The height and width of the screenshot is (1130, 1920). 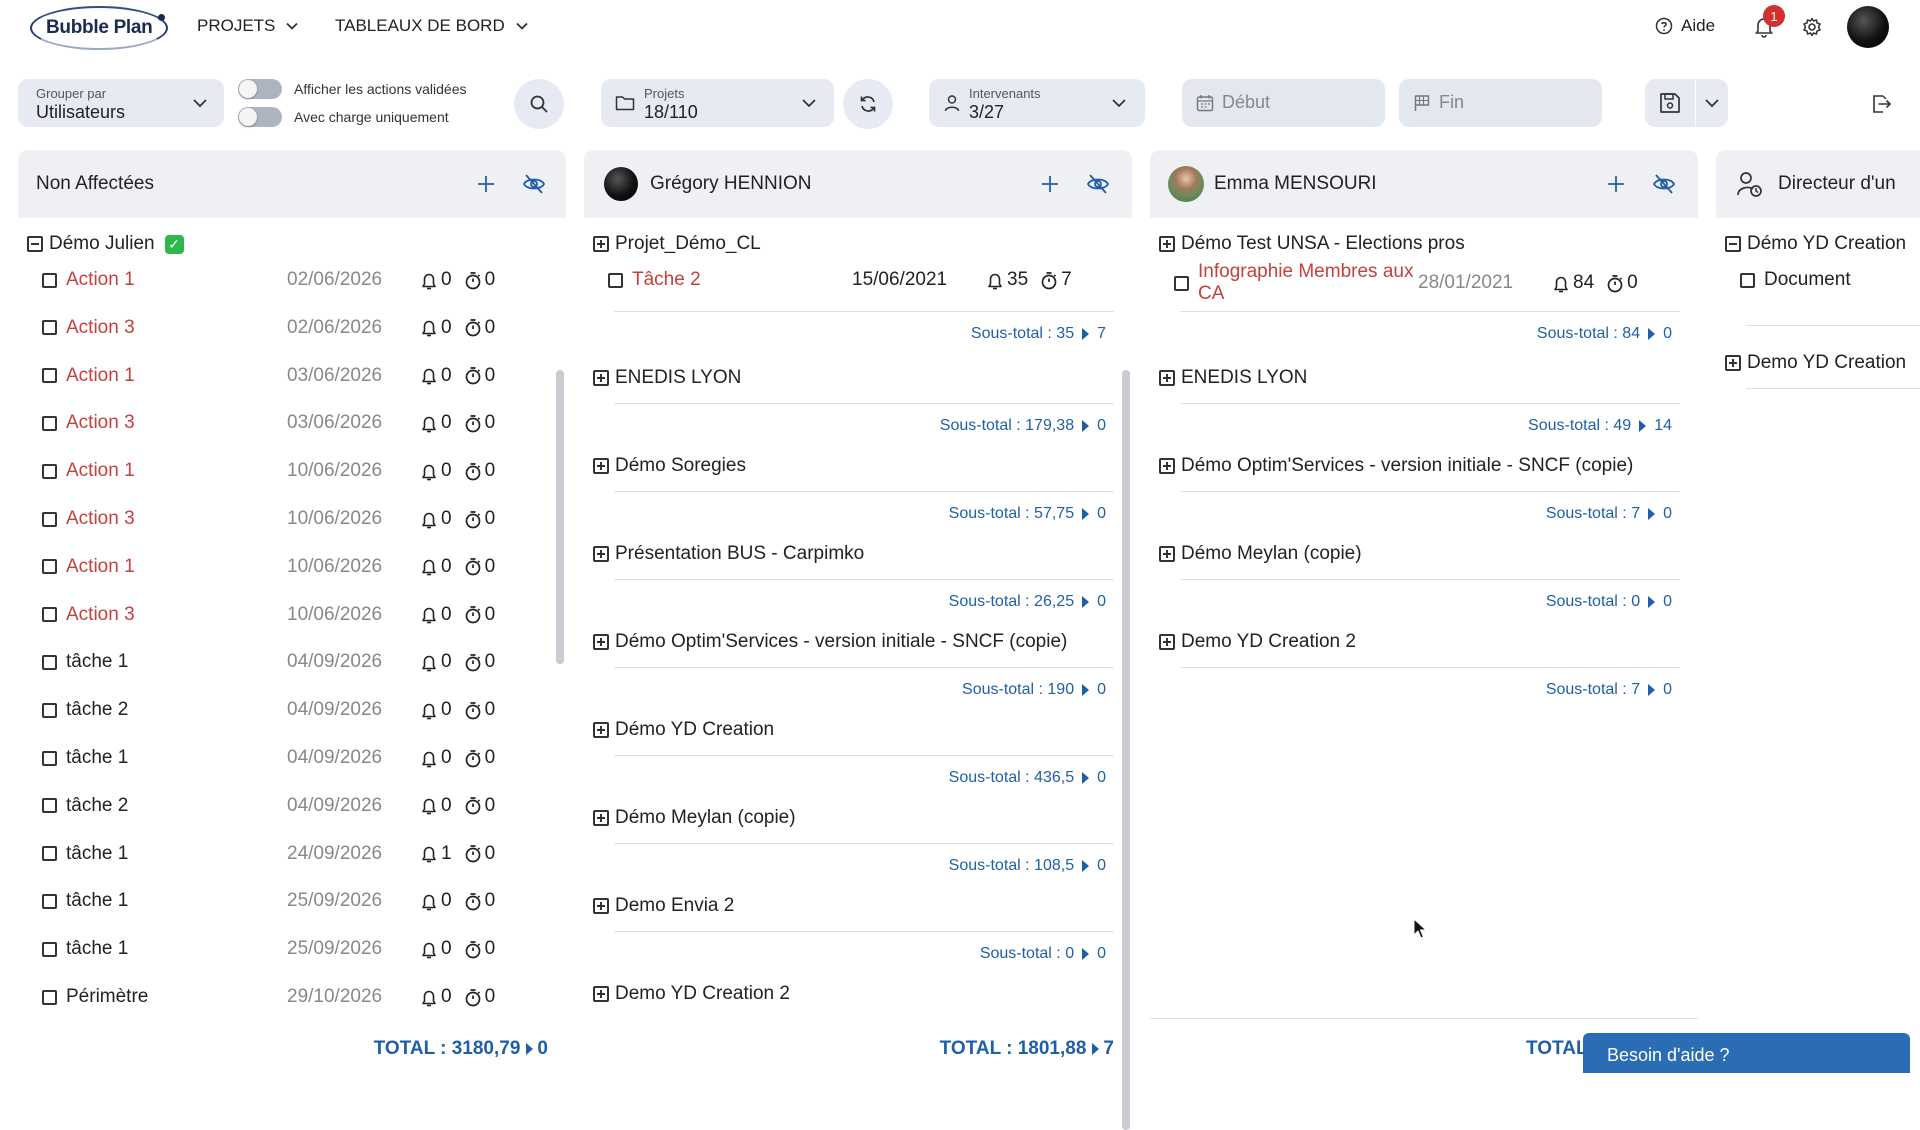 I want to click on search-button, so click(x=539, y=104).